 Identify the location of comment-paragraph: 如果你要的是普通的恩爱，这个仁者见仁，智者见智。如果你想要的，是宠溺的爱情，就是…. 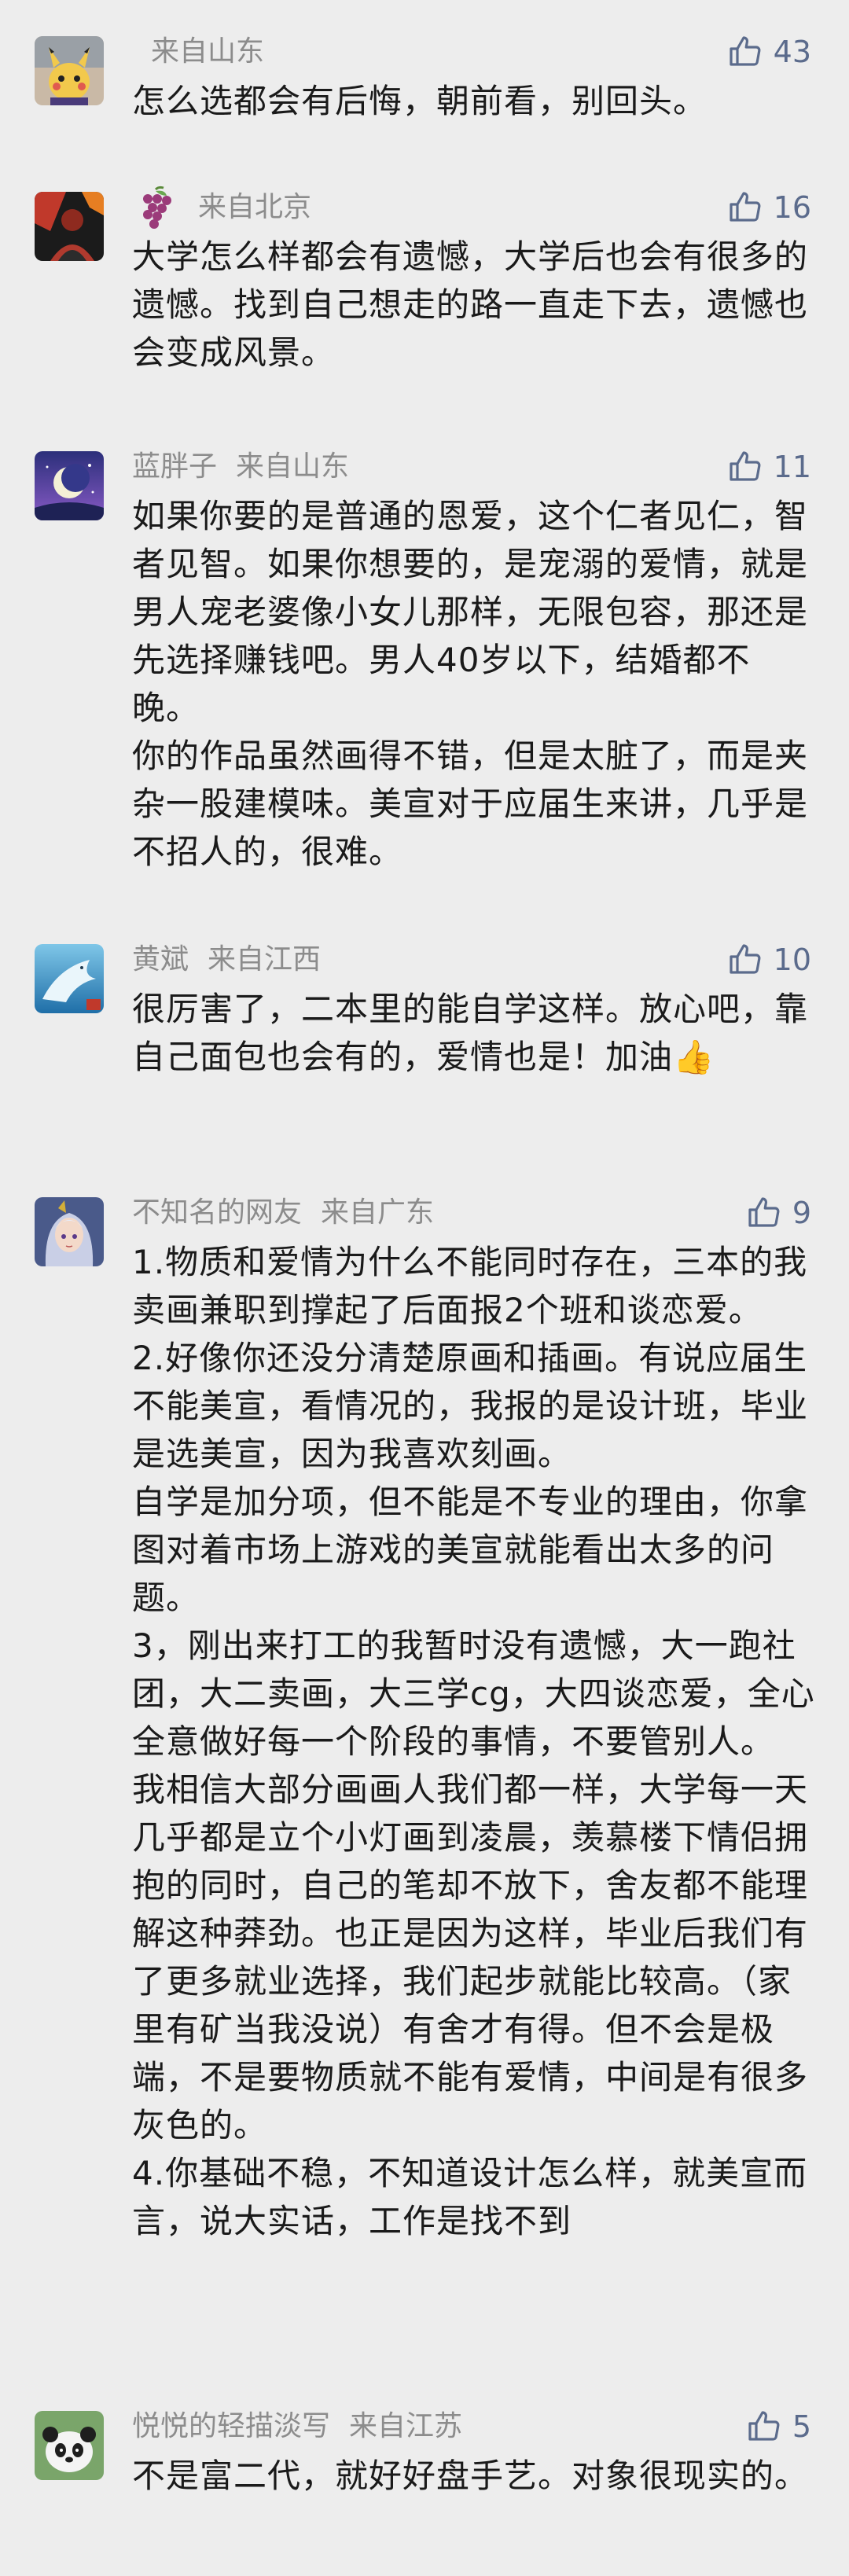
(470, 612).